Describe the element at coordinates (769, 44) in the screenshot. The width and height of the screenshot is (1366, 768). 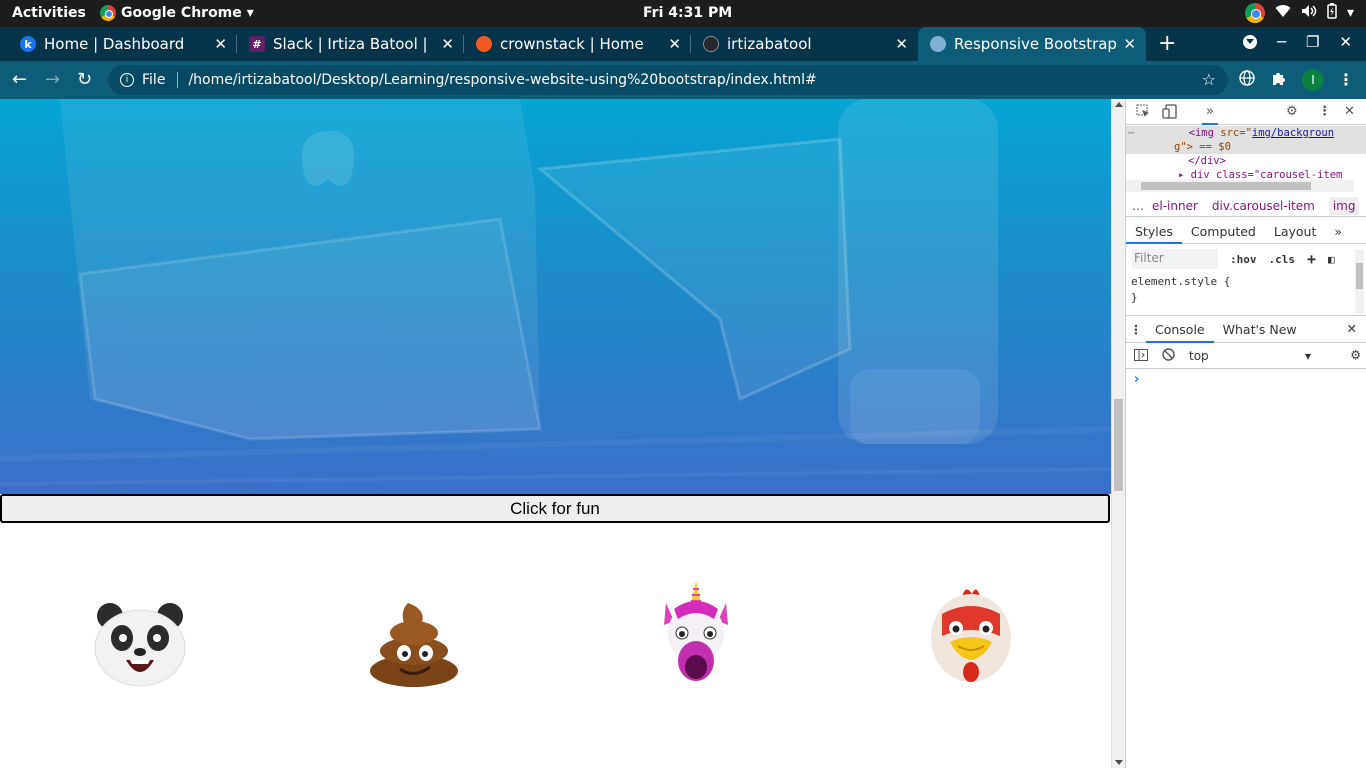
I see `tab-title: irtizabatool` at that location.